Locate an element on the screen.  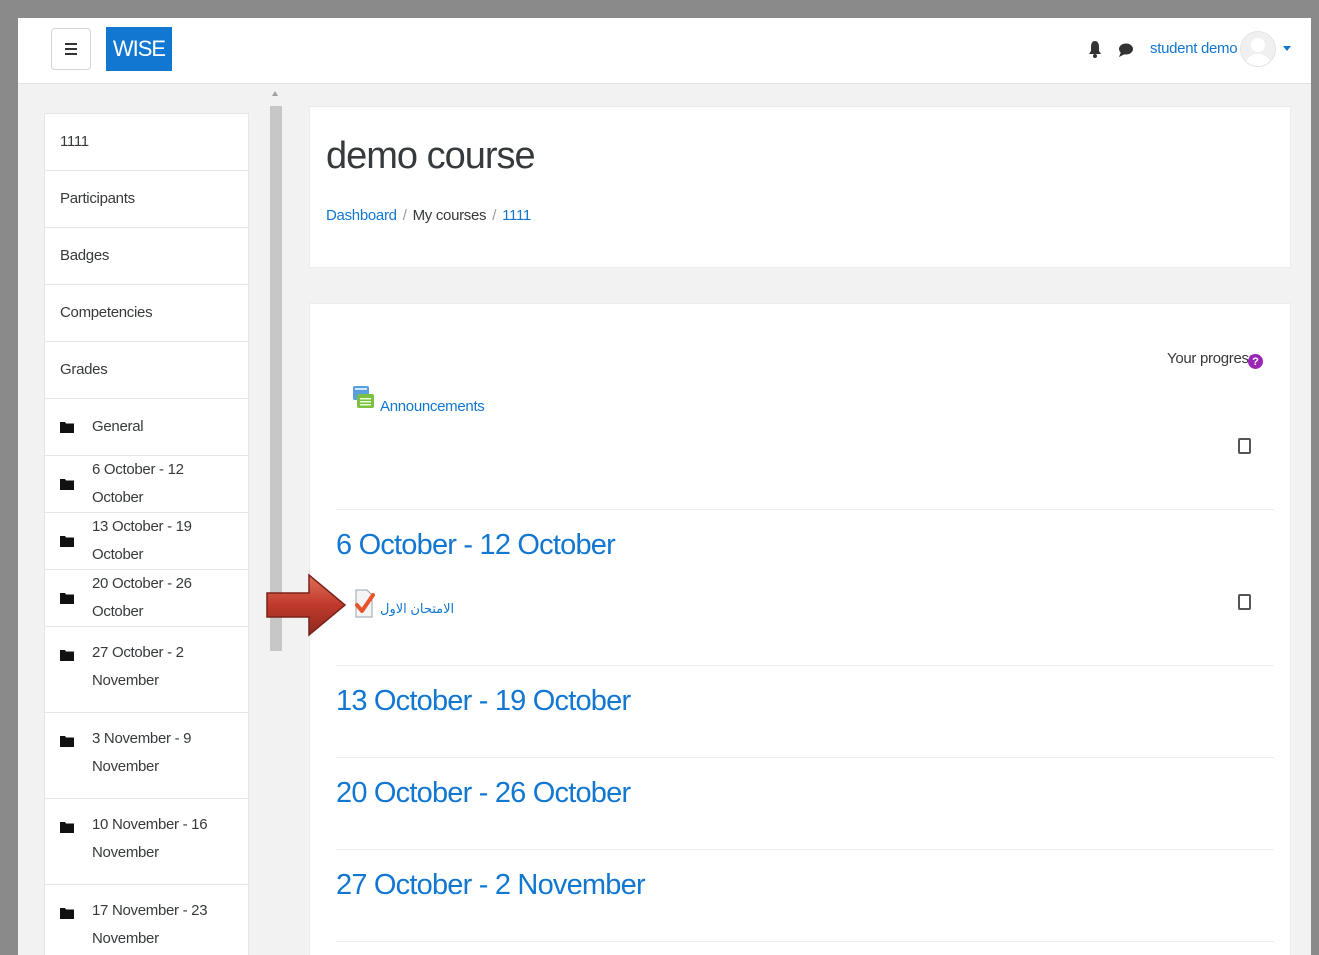
drawer-item-section-5: 3 November - 9 November is located at coordinates (146, 756).